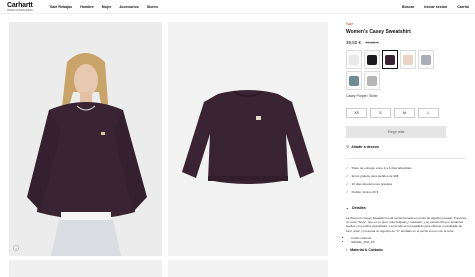 The image size is (475, 277). I want to click on details-title: Detalles, so click(359, 208).